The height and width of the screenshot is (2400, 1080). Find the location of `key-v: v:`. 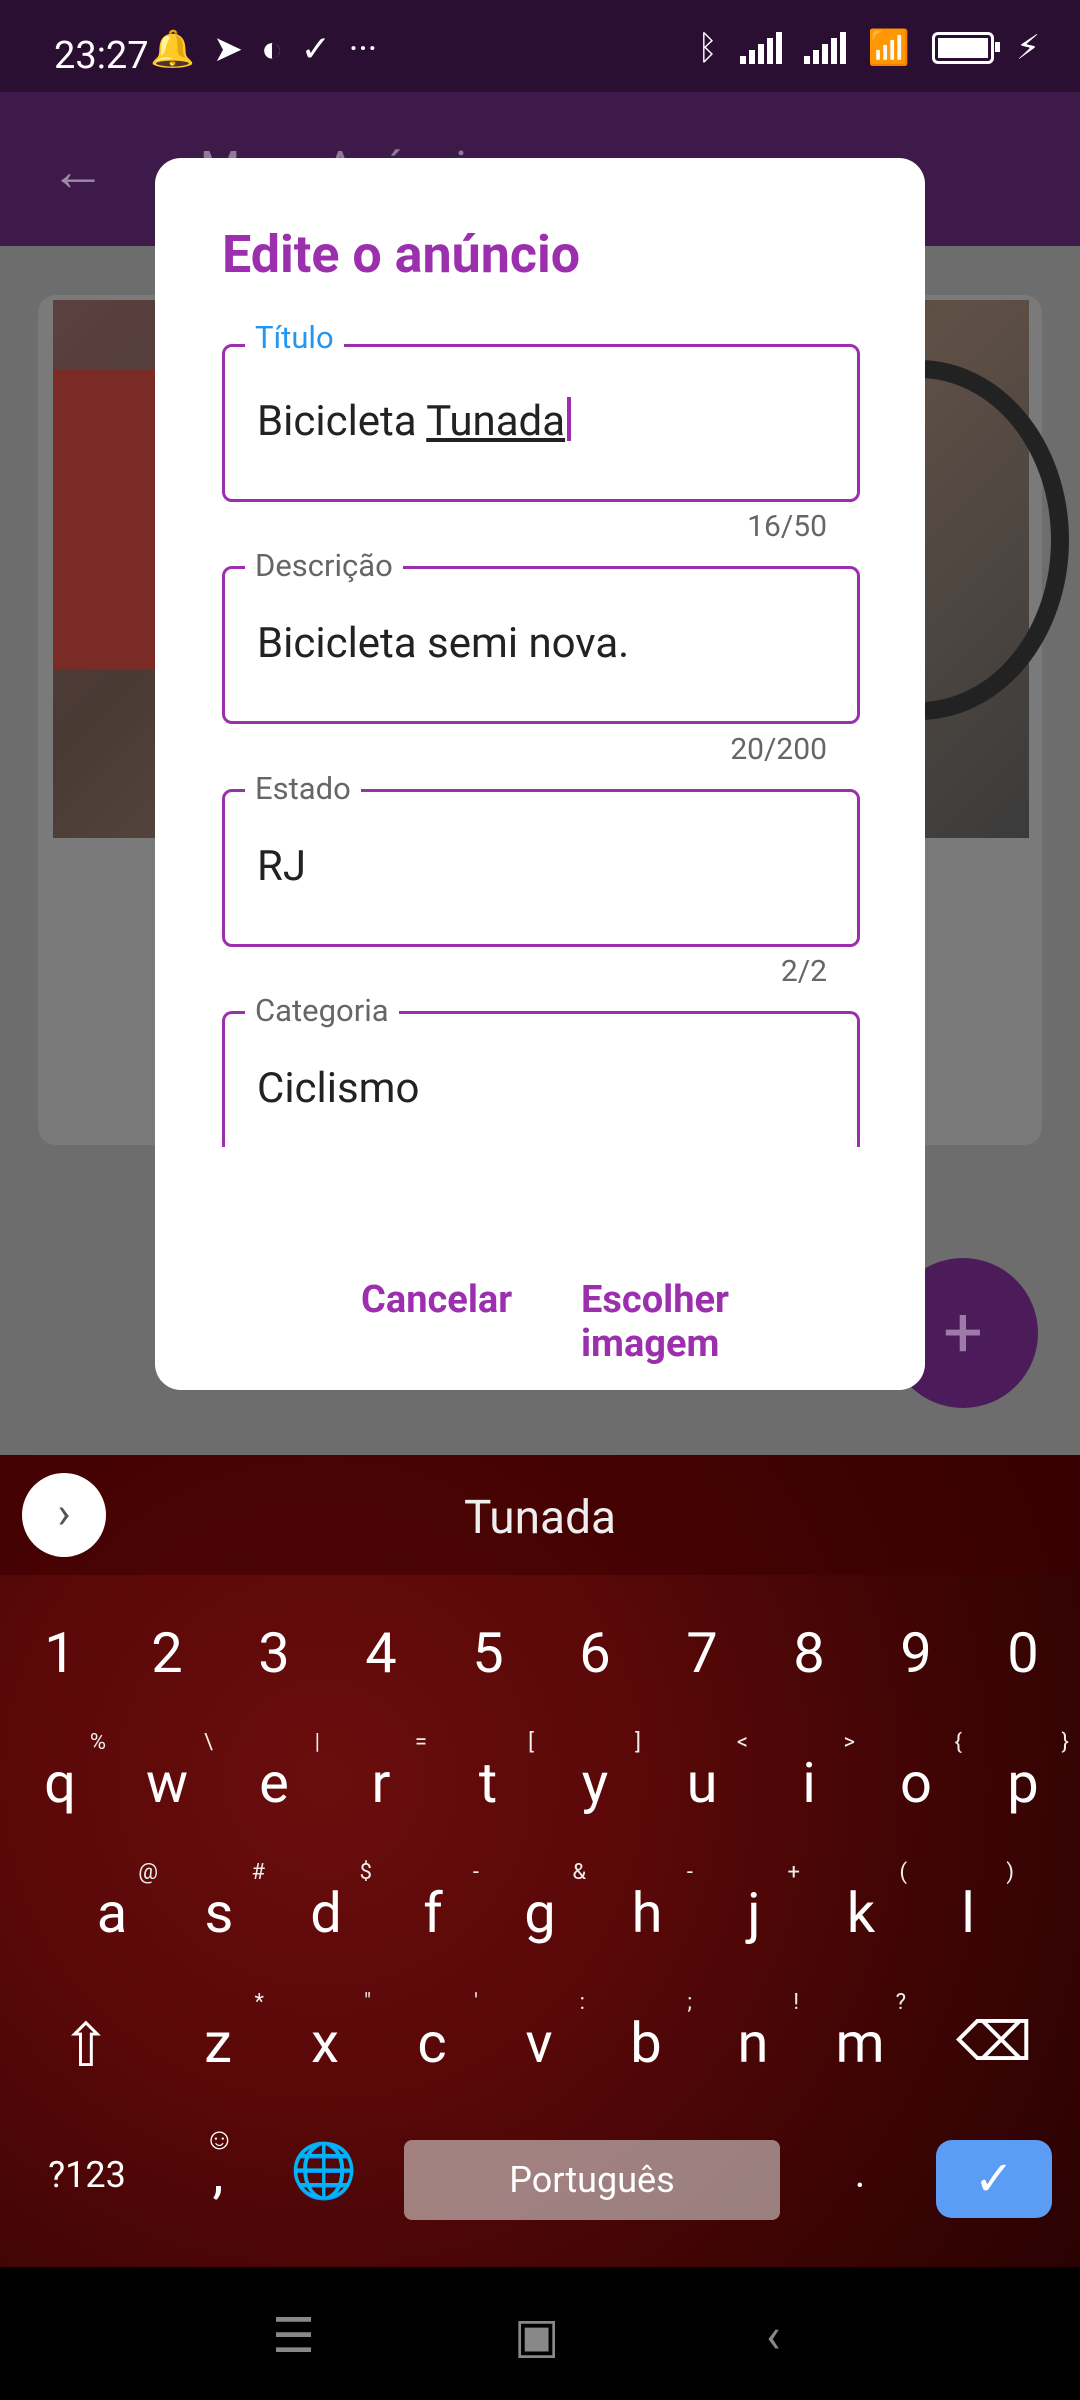

key-v: v: is located at coordinates (539, 2033).